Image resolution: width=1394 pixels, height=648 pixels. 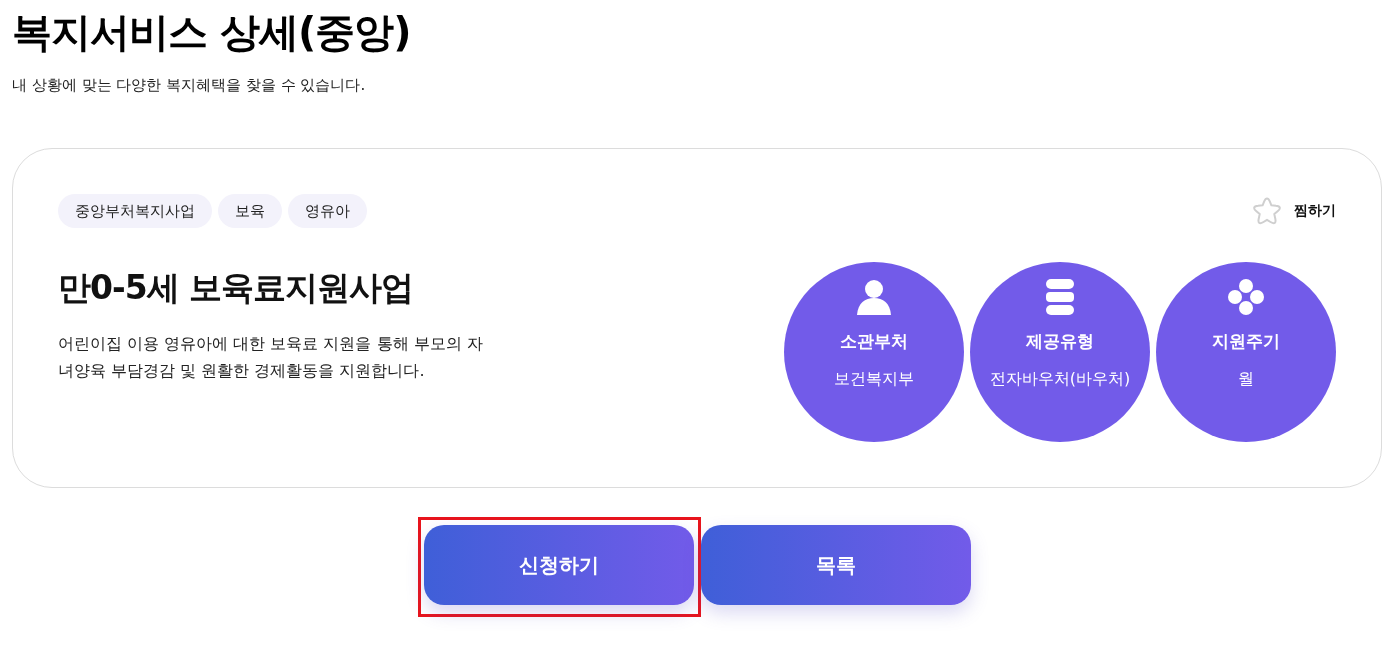 What do you see at coordinates (189, 85) in the screenshot?
I see `page-subtitle: 내 상황에 맞는 다양한 복지혜택을 찾을 수 있습니다.` at bounding box center [189, 85].